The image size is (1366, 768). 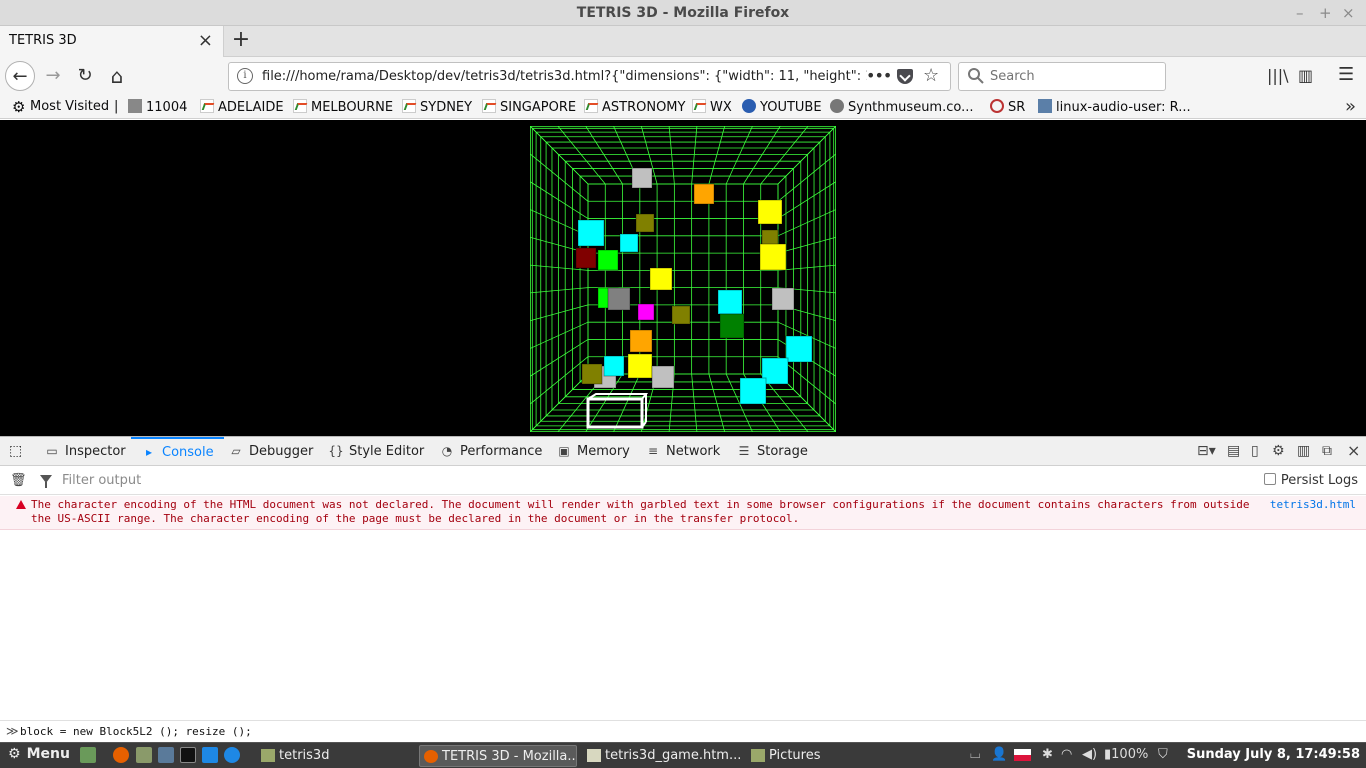 I want to click on show-desktop-icon, so click(x=88, y=755).